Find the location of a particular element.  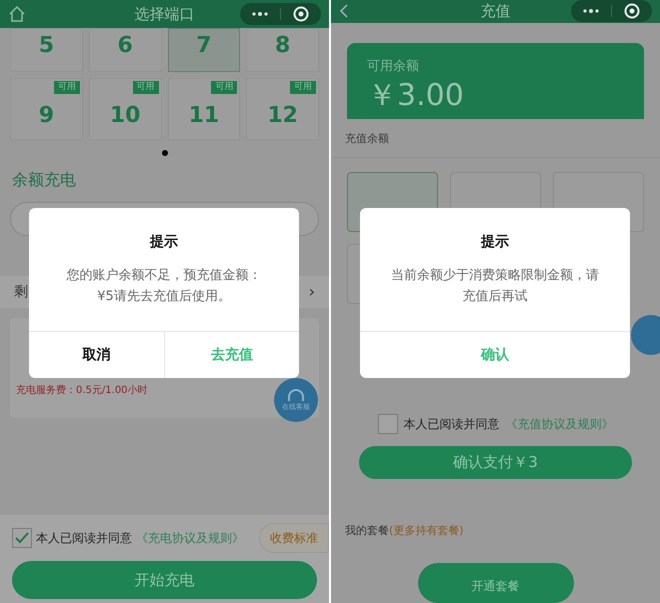

agreement-link: 《充值协议及规则》 is located at coordinates (560, 424).